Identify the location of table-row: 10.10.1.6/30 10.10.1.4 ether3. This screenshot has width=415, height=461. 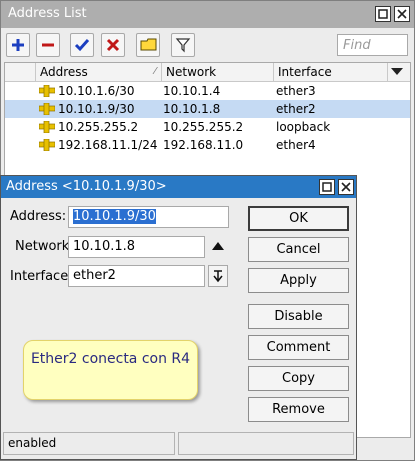
(207, 91).